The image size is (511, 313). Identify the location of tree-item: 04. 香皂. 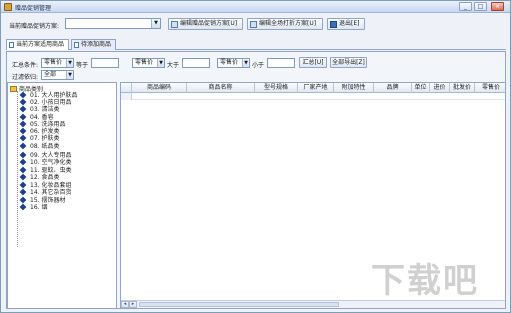
(36, 117).